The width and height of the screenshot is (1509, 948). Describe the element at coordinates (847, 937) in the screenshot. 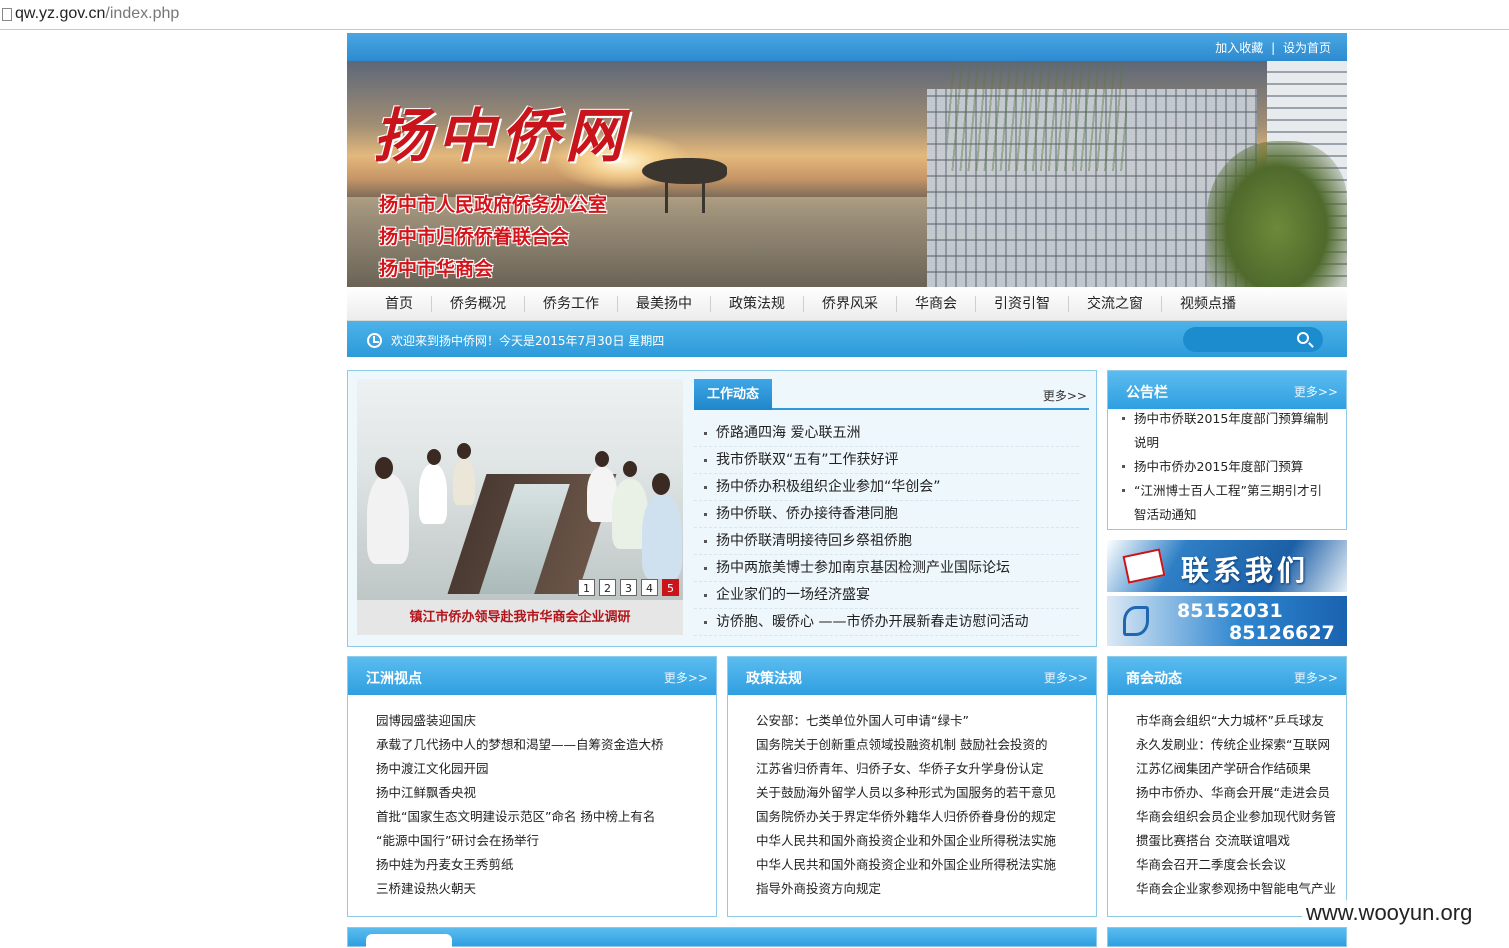

I see `next-section-row` at that location.